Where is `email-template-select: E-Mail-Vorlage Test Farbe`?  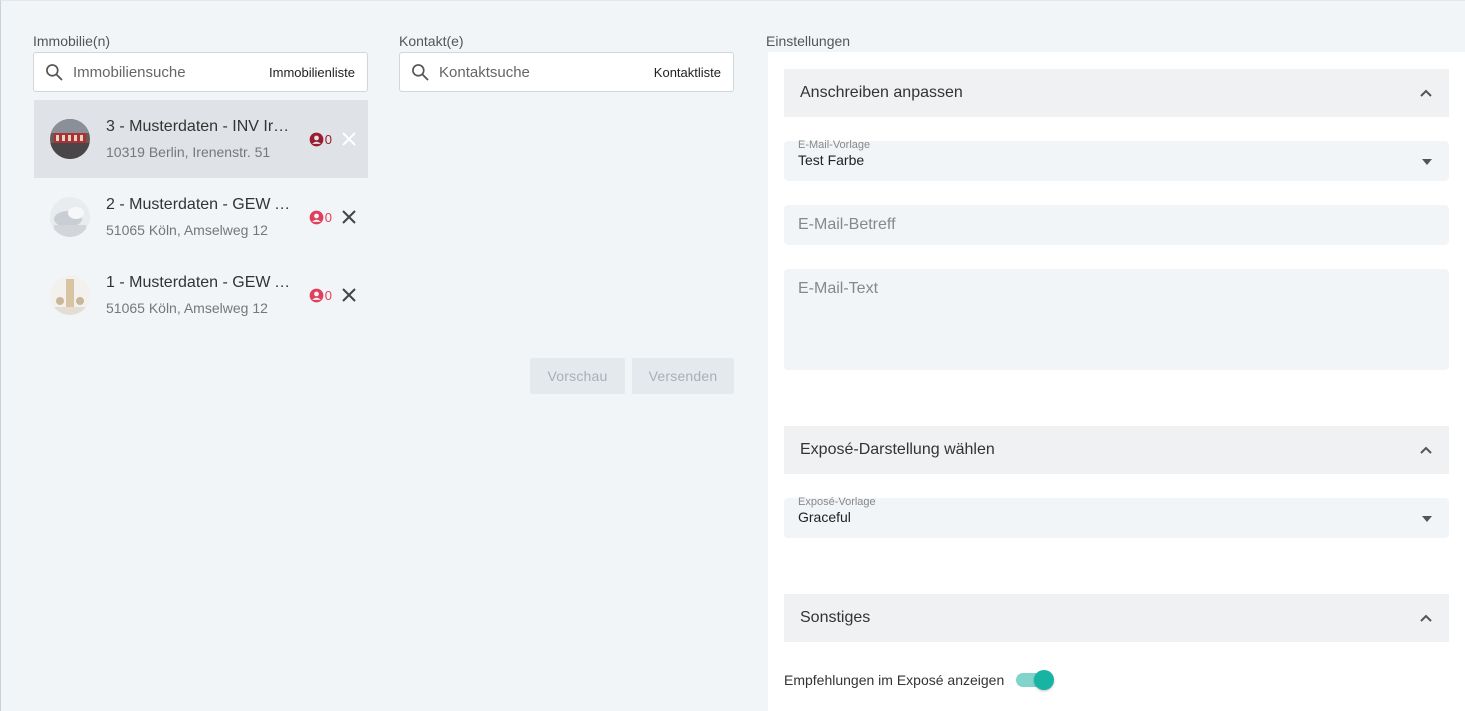
email-template-select: E-Mail-Vorlage Test Farbe is located at coordinates (1116, 160).